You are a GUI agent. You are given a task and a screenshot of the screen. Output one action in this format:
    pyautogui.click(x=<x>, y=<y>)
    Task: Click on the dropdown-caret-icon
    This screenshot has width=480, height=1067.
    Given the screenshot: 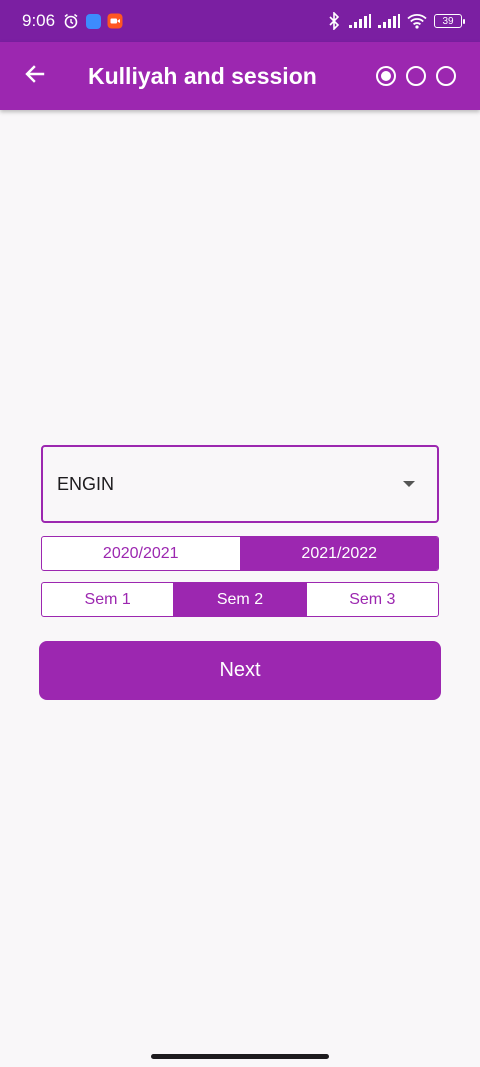 What is the action you would take?
    pyautogui.click(x=409, y=484)
    